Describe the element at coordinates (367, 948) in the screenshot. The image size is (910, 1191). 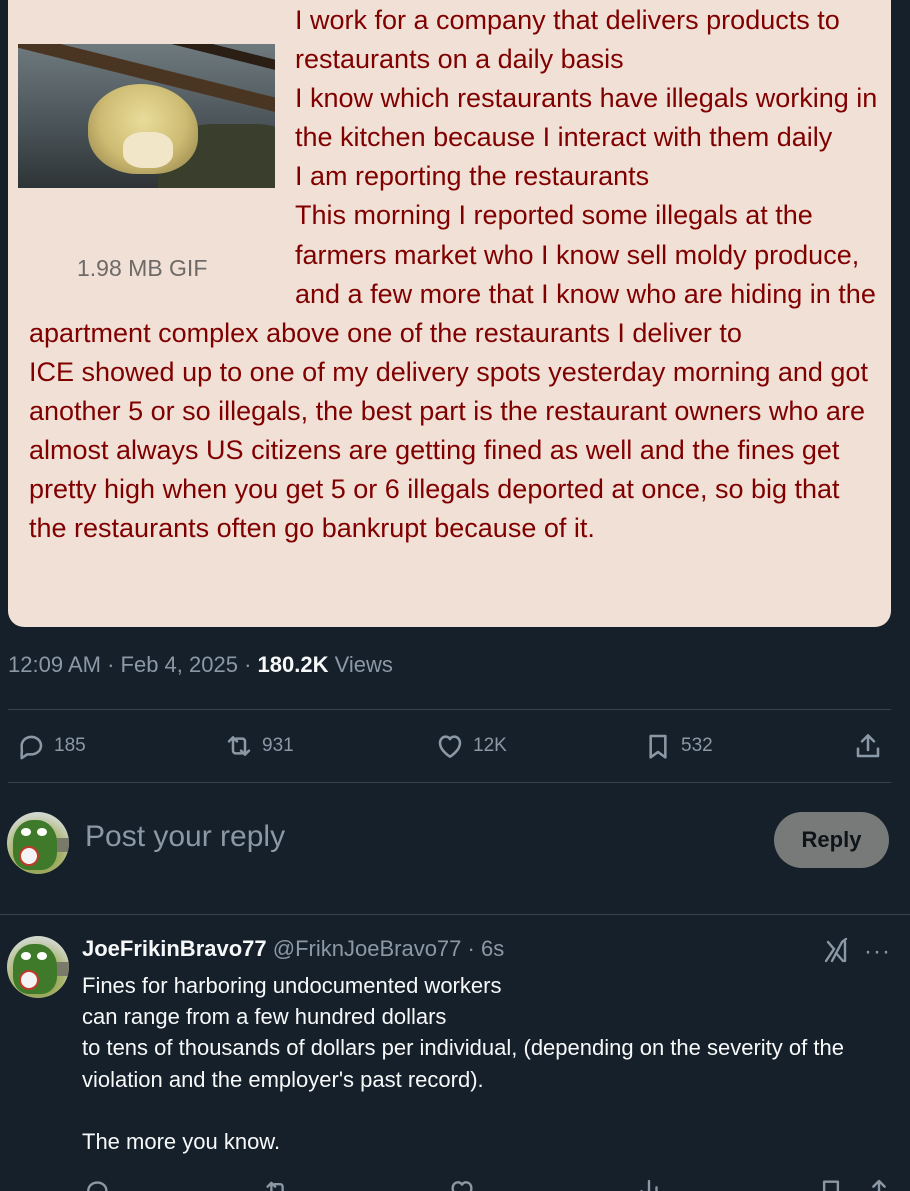
I see `reply-handle: @FriknJoeBravo77` at that location.